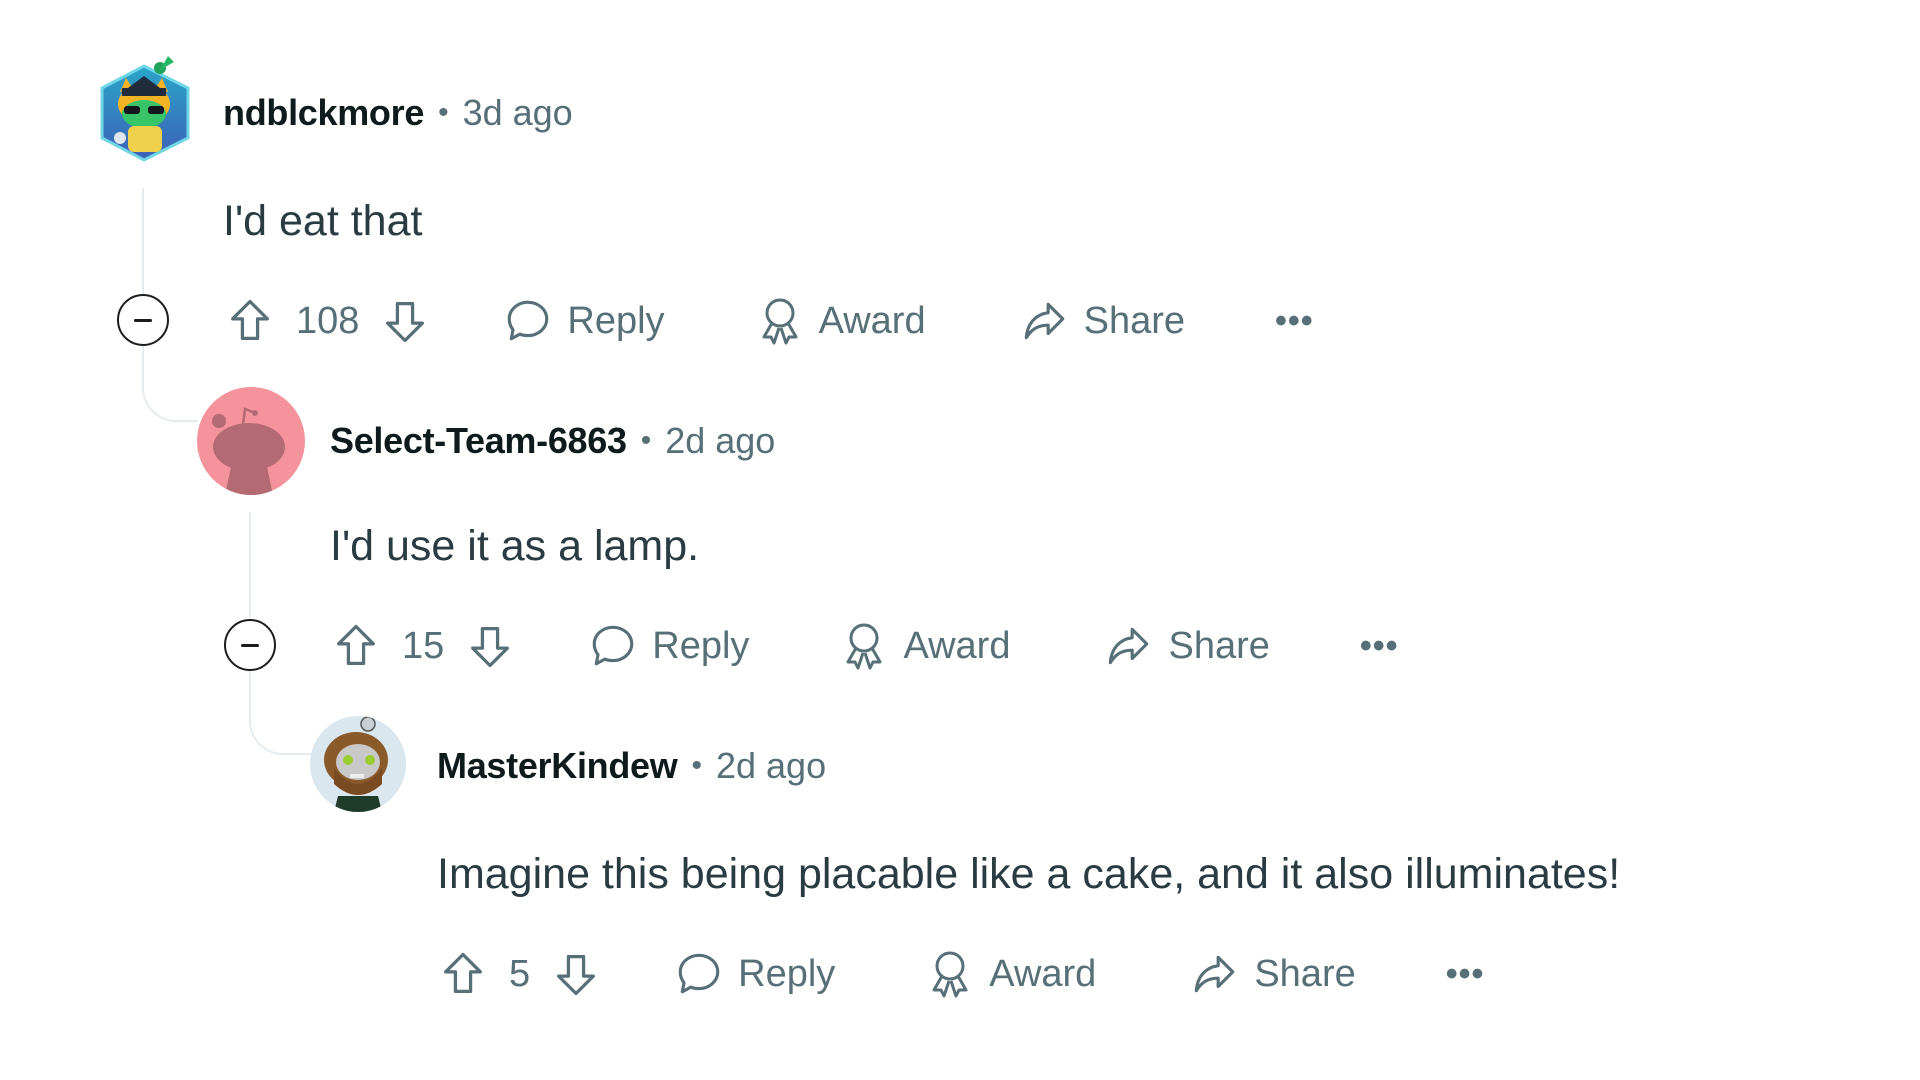 This screenshot has width=1920, height=1080. I want to click on hexagon-snoo-avatar-icon, so click(145, 109).